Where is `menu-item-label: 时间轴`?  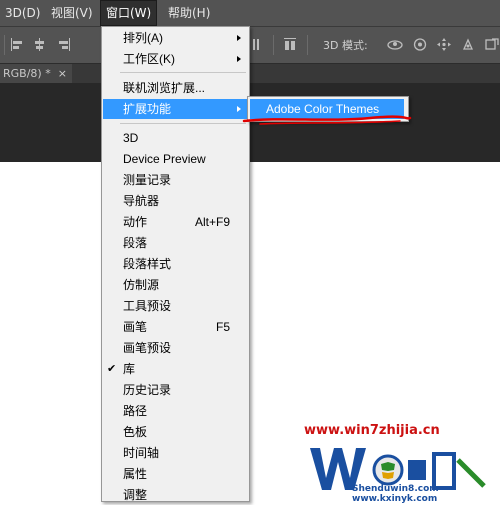 menu-item-label: 时间轴 is located at coordinates (141, 453).